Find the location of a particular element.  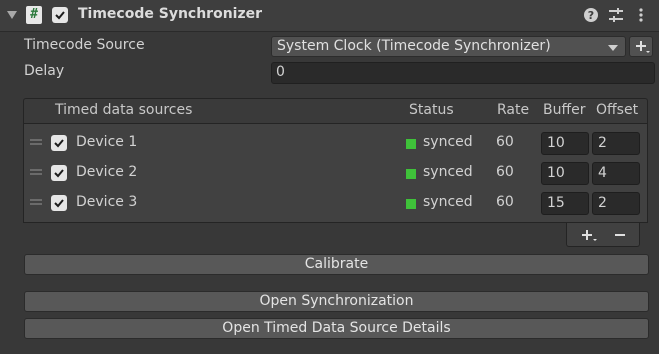

column-header-buffer: Buffer is located at coordinates (564, 110).